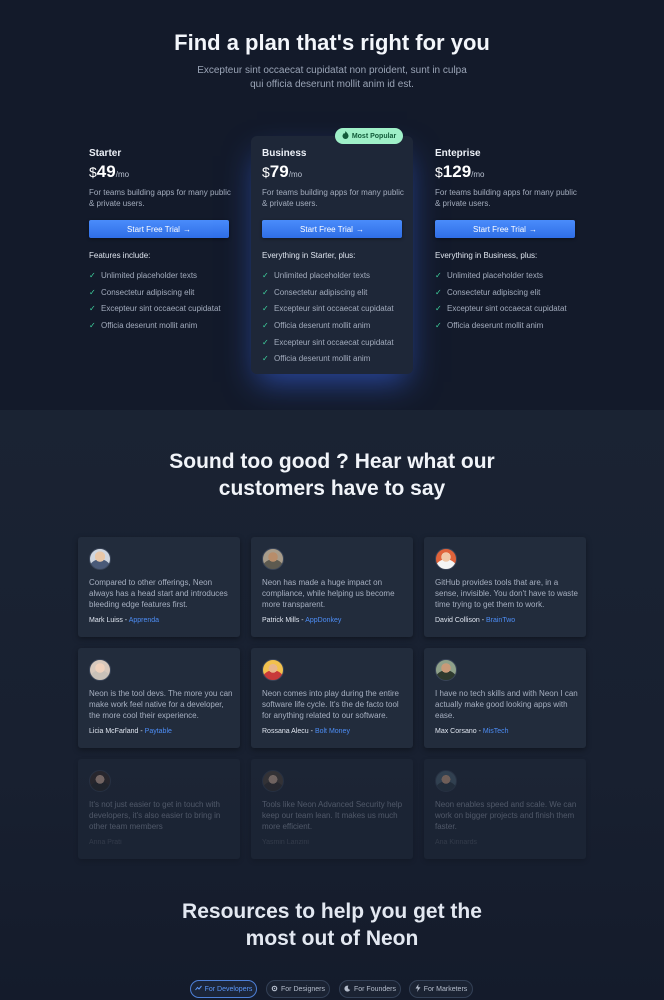  I want to click on testimonial-author: Patrick Mills - AppDonkey, so click(302, 620).